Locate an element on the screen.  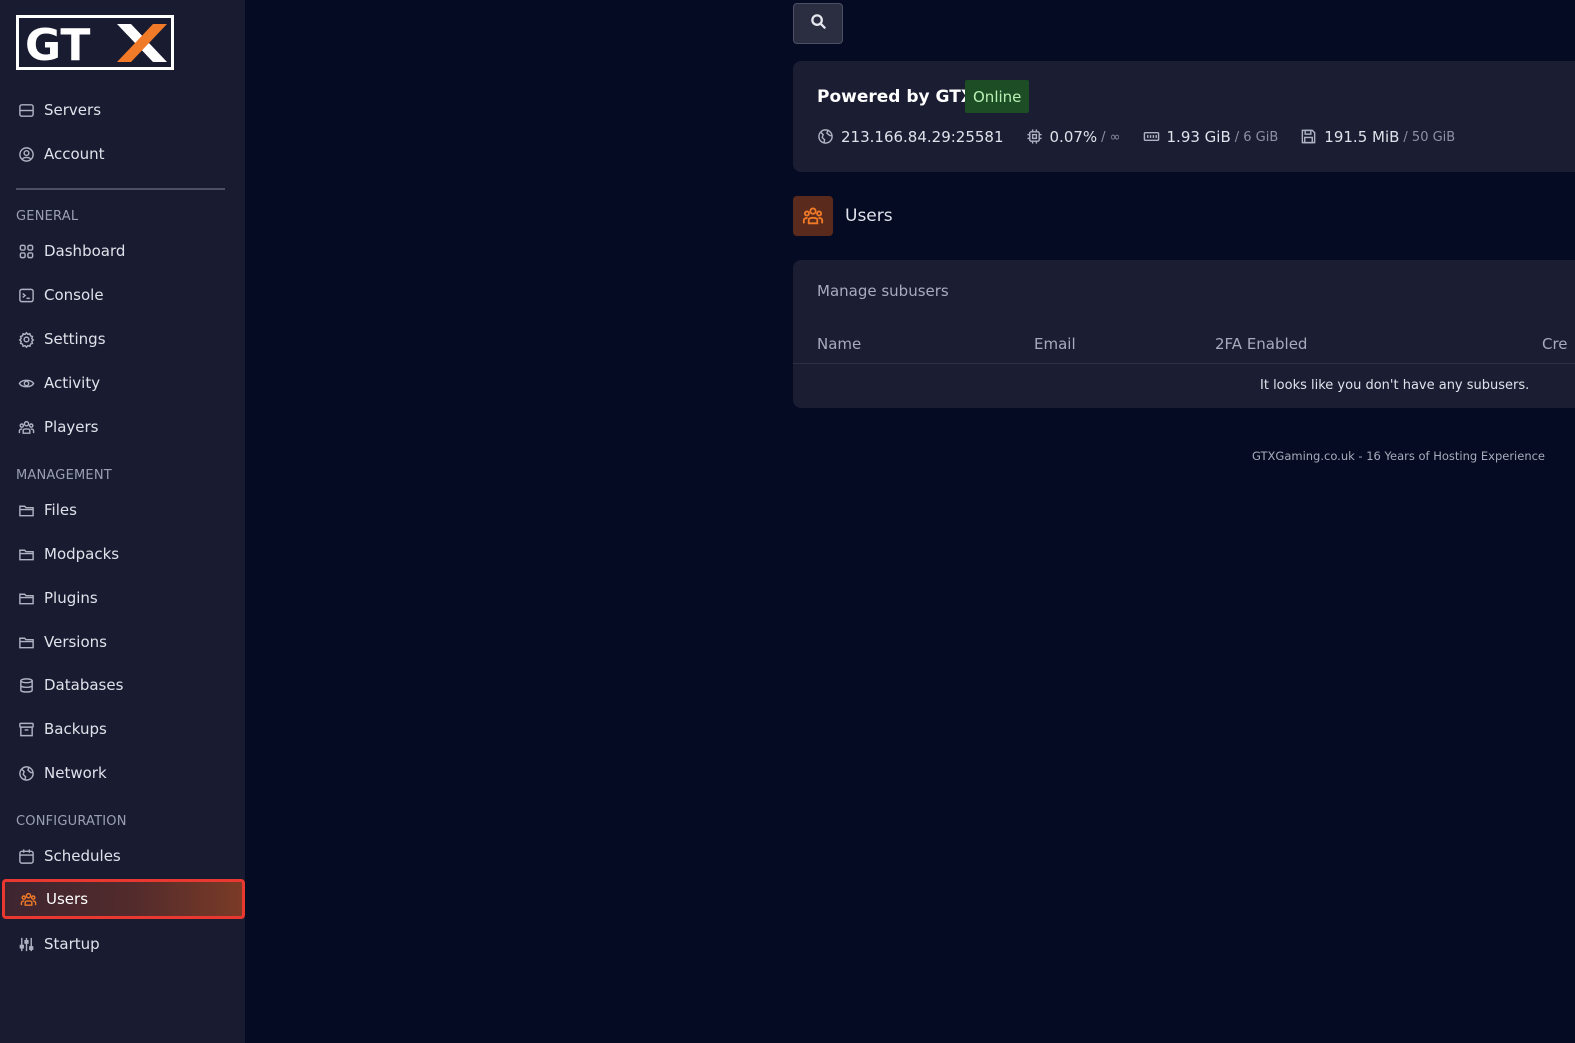
sidebar-item-plugins: Plugins is located at coordinates (122, 598).